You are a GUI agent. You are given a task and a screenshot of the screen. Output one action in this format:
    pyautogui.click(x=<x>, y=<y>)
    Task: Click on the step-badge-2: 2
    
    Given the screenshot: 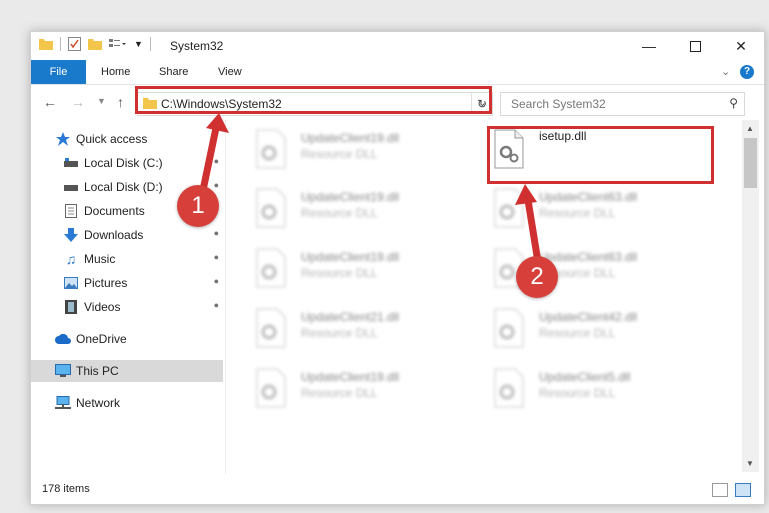 What is the action you would take?
    pyautogui.click(x=537, y=277)
    